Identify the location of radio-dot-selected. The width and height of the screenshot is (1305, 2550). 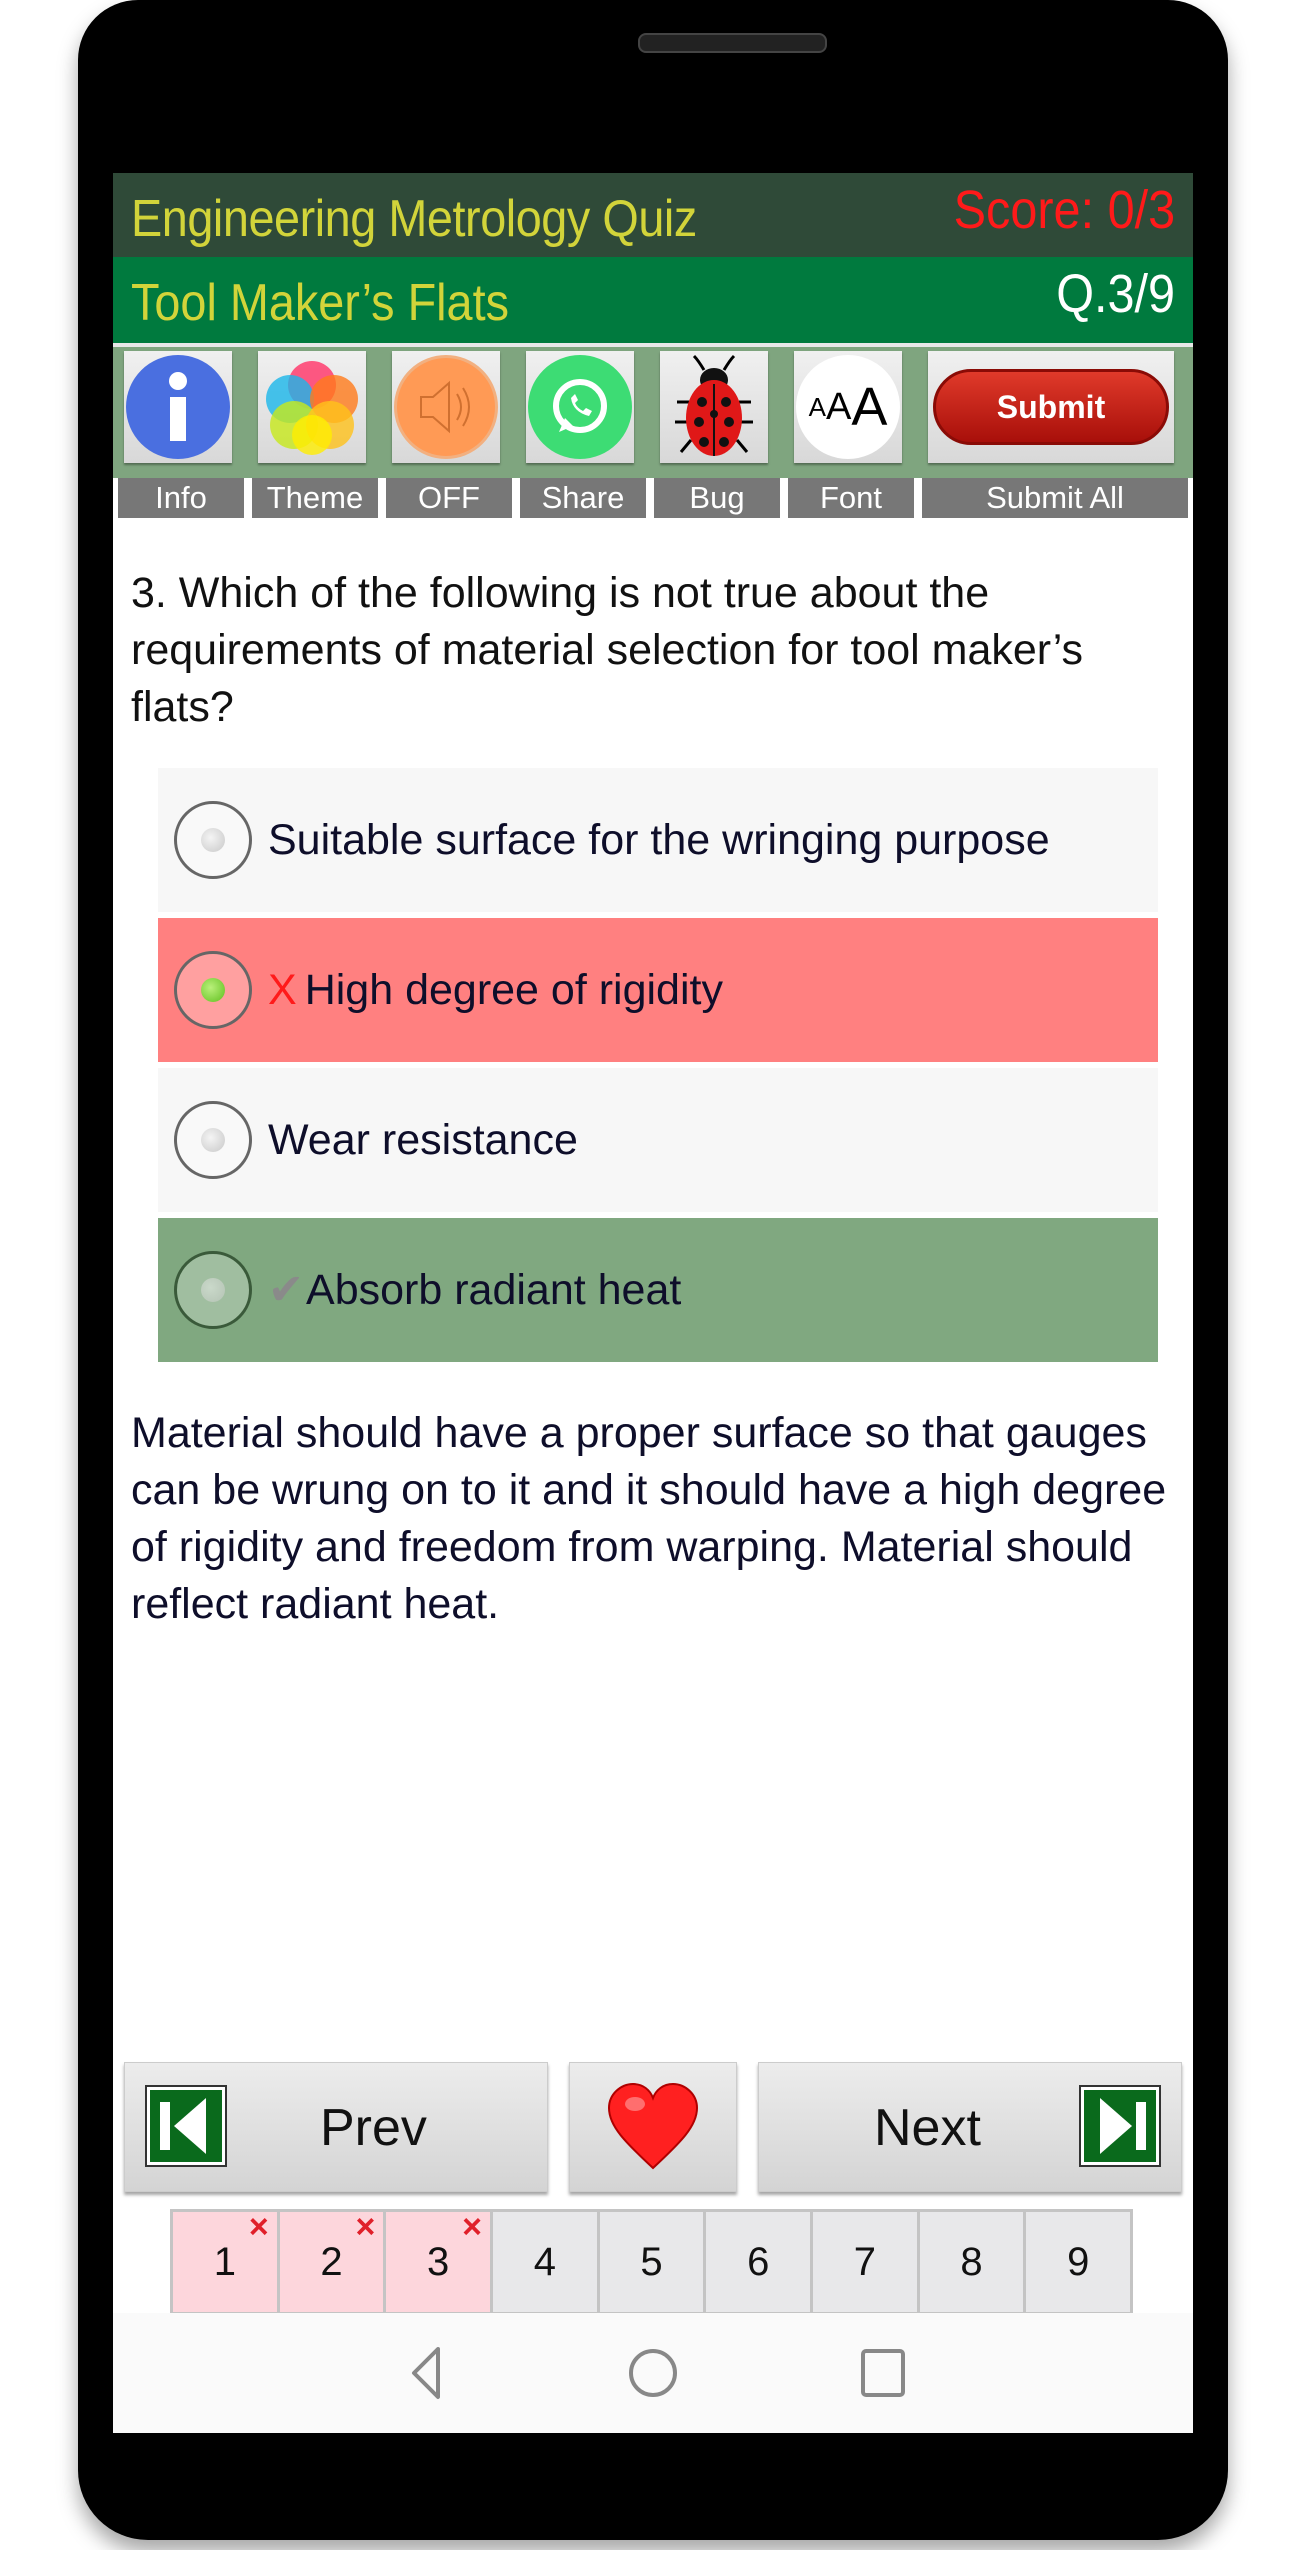
(213, 990).